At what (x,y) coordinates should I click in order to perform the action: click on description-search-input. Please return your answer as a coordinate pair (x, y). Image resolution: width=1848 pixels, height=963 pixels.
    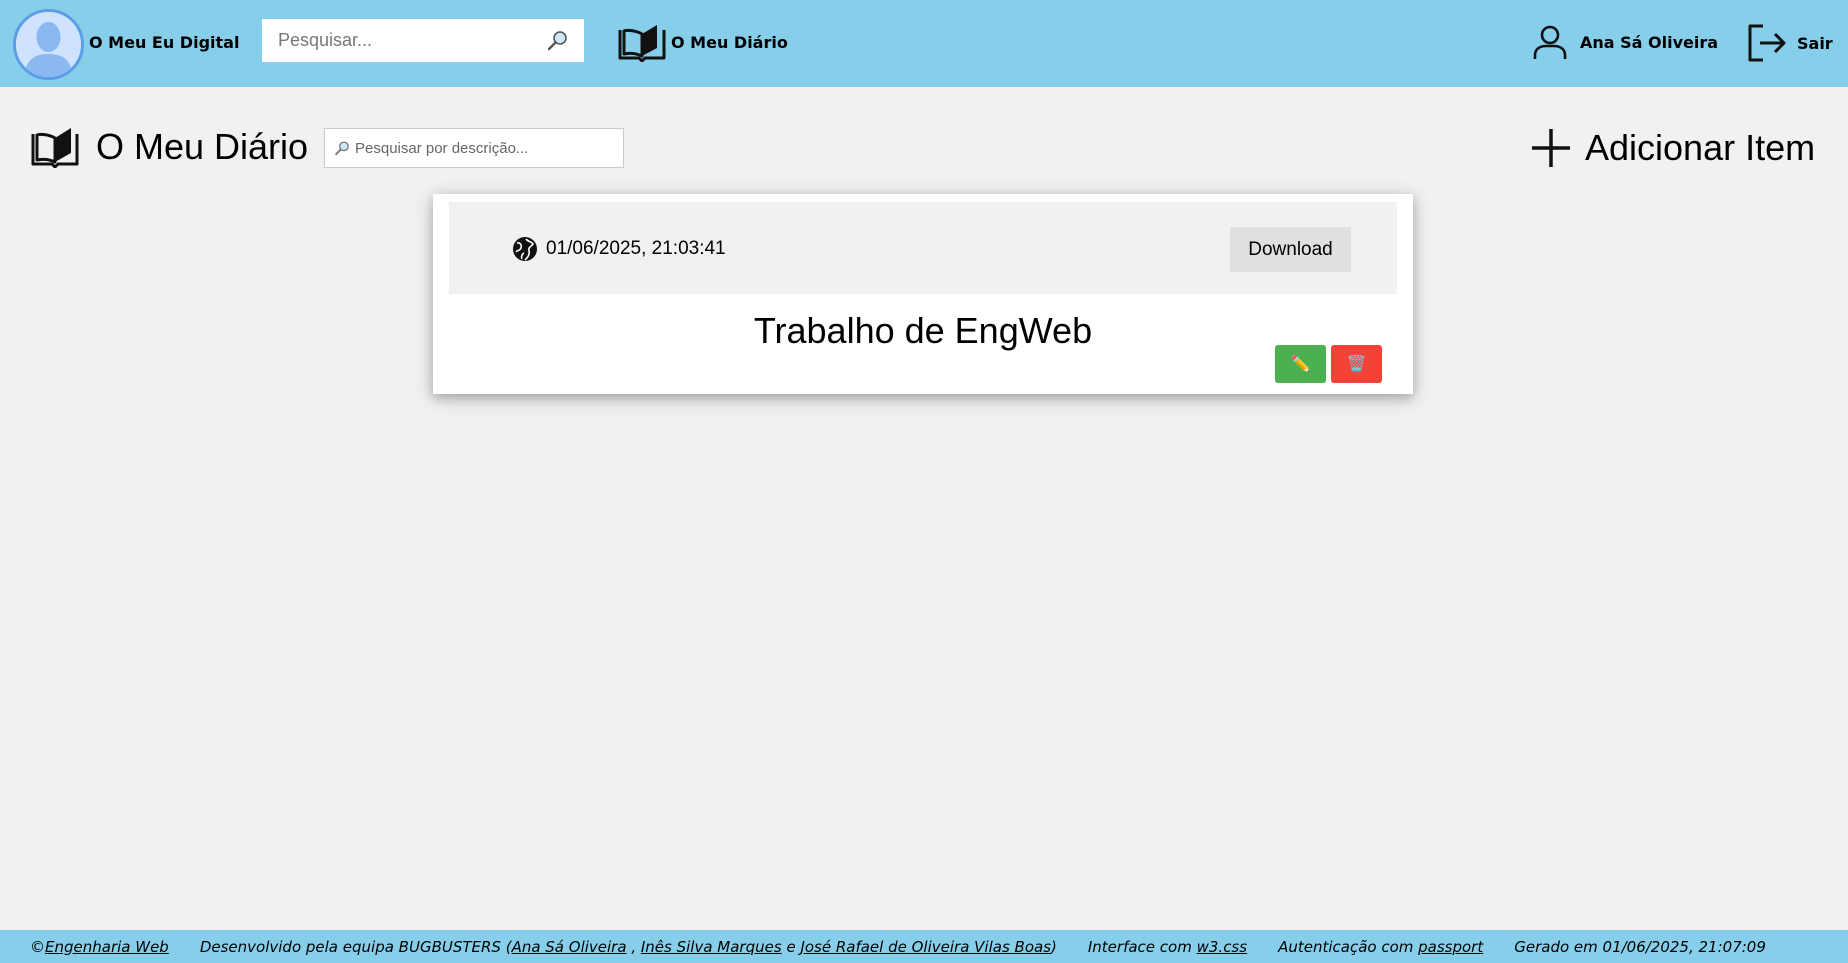
    Looking at the image, I should click on (481, 148).